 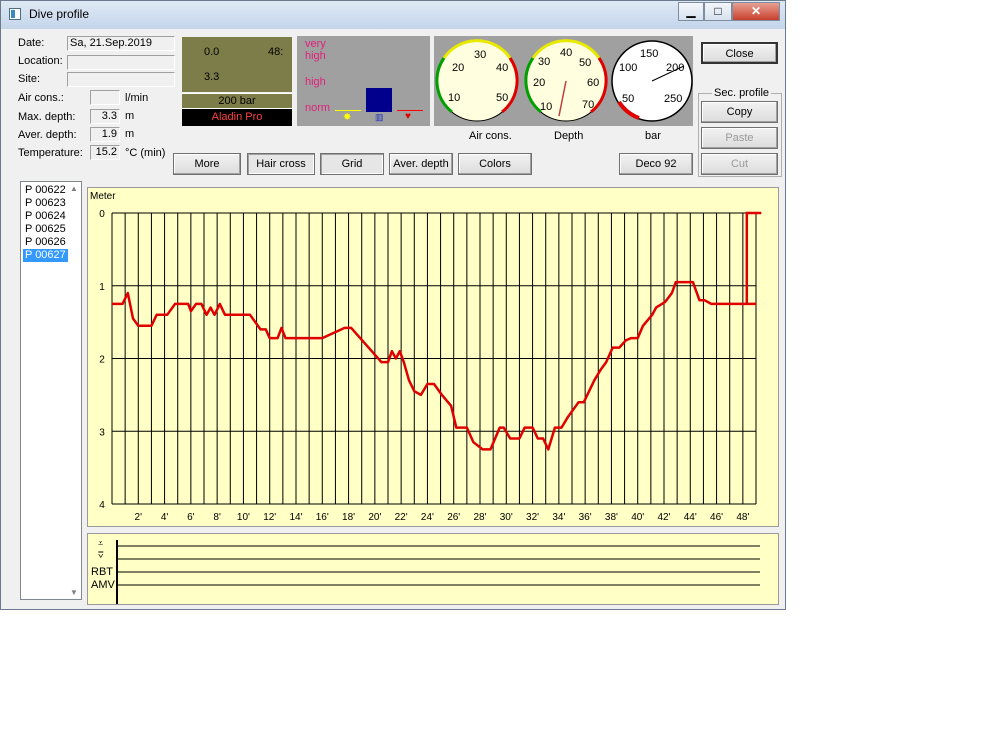 I want to click on level-very-high-label: high, so click(x=315, y=56).